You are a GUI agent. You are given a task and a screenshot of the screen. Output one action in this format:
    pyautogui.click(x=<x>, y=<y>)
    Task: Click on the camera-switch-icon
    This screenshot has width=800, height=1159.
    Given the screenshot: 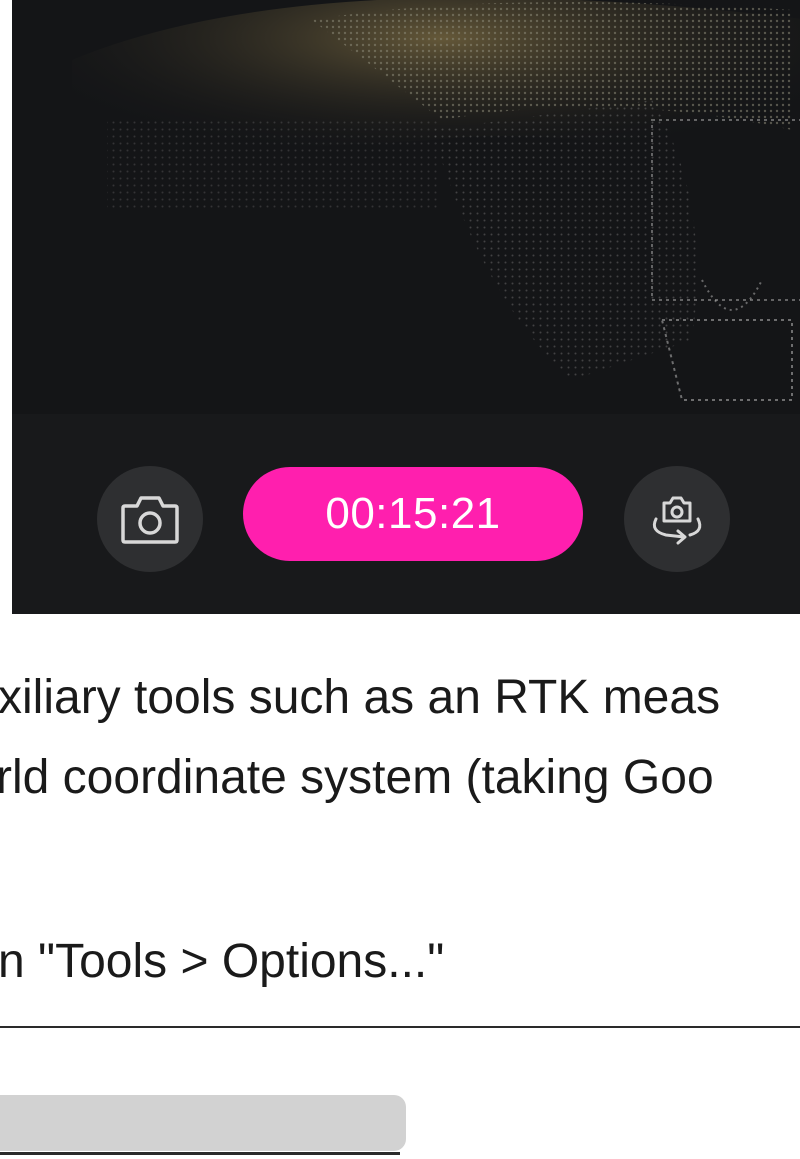 What is the action you would take?
    pyautogui.click(x=677, y=520)
    